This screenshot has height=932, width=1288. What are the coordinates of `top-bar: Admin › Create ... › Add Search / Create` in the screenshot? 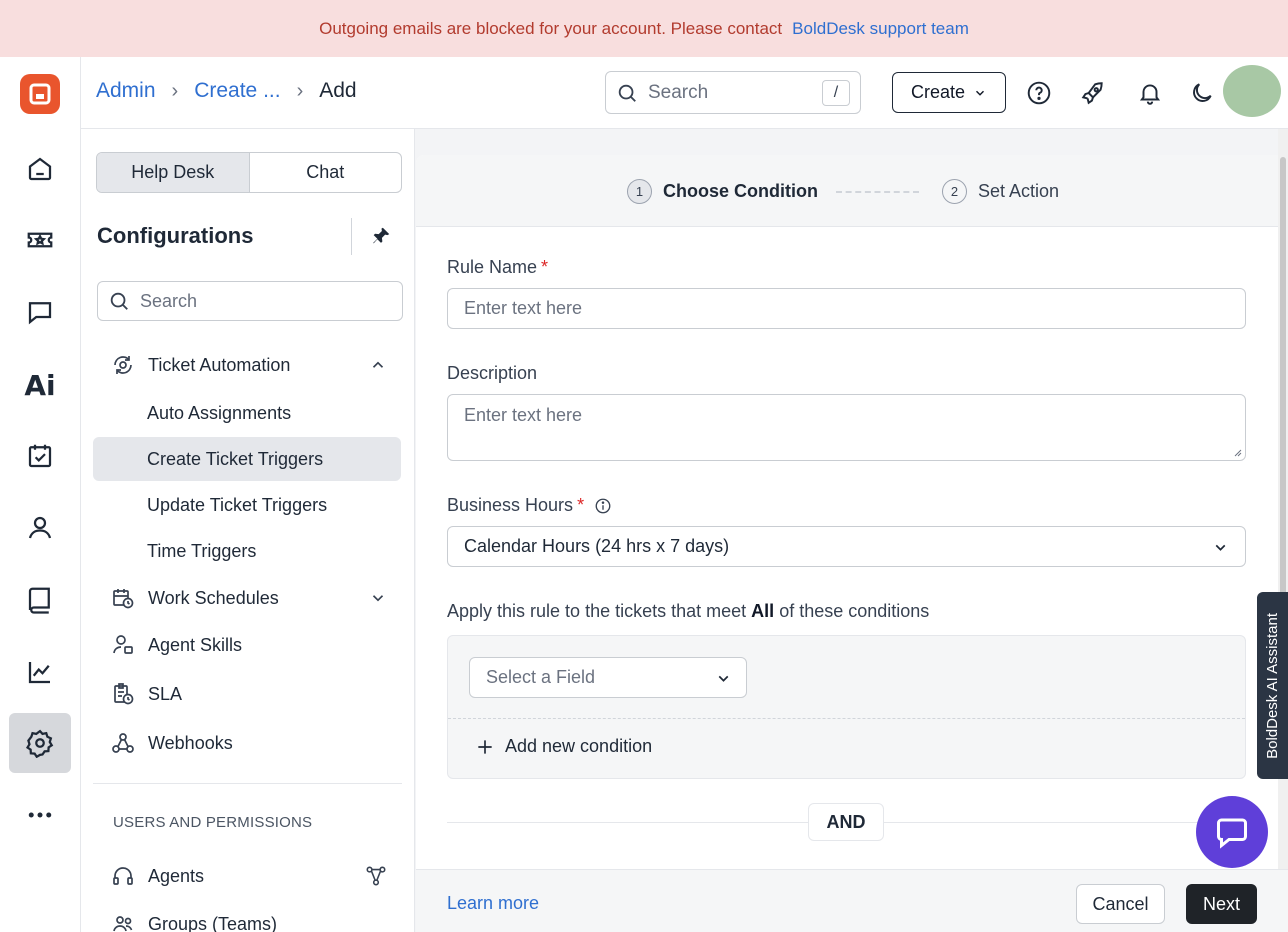 It's located at (684, 93).